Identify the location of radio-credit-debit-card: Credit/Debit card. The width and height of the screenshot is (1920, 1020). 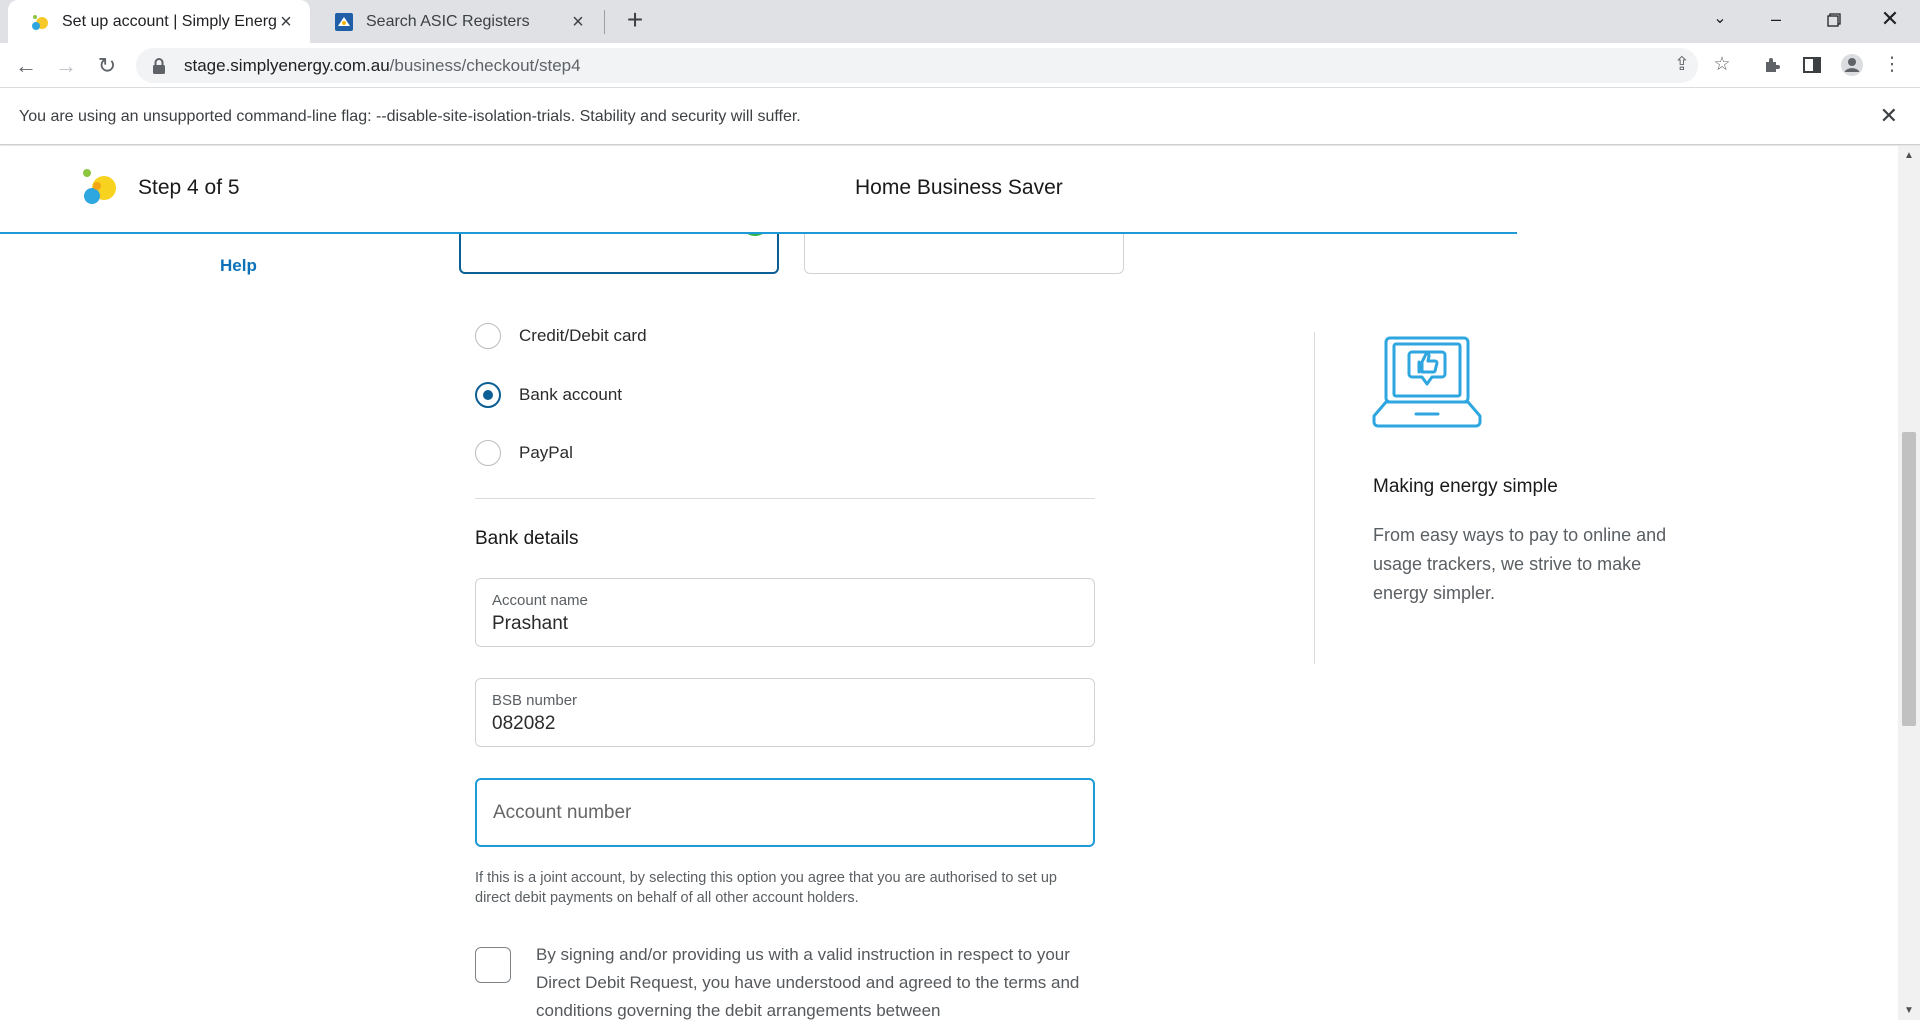
(561, 336).